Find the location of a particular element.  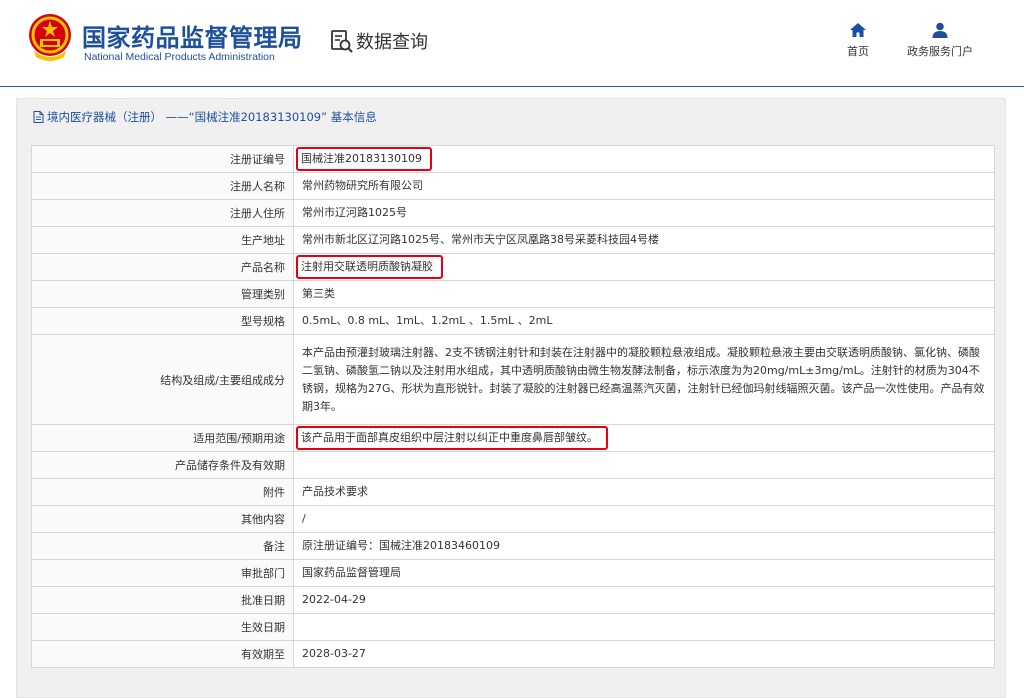

table-row: 注册人住所 常州市辽河路1025号 is located at coordinates (513, 213).